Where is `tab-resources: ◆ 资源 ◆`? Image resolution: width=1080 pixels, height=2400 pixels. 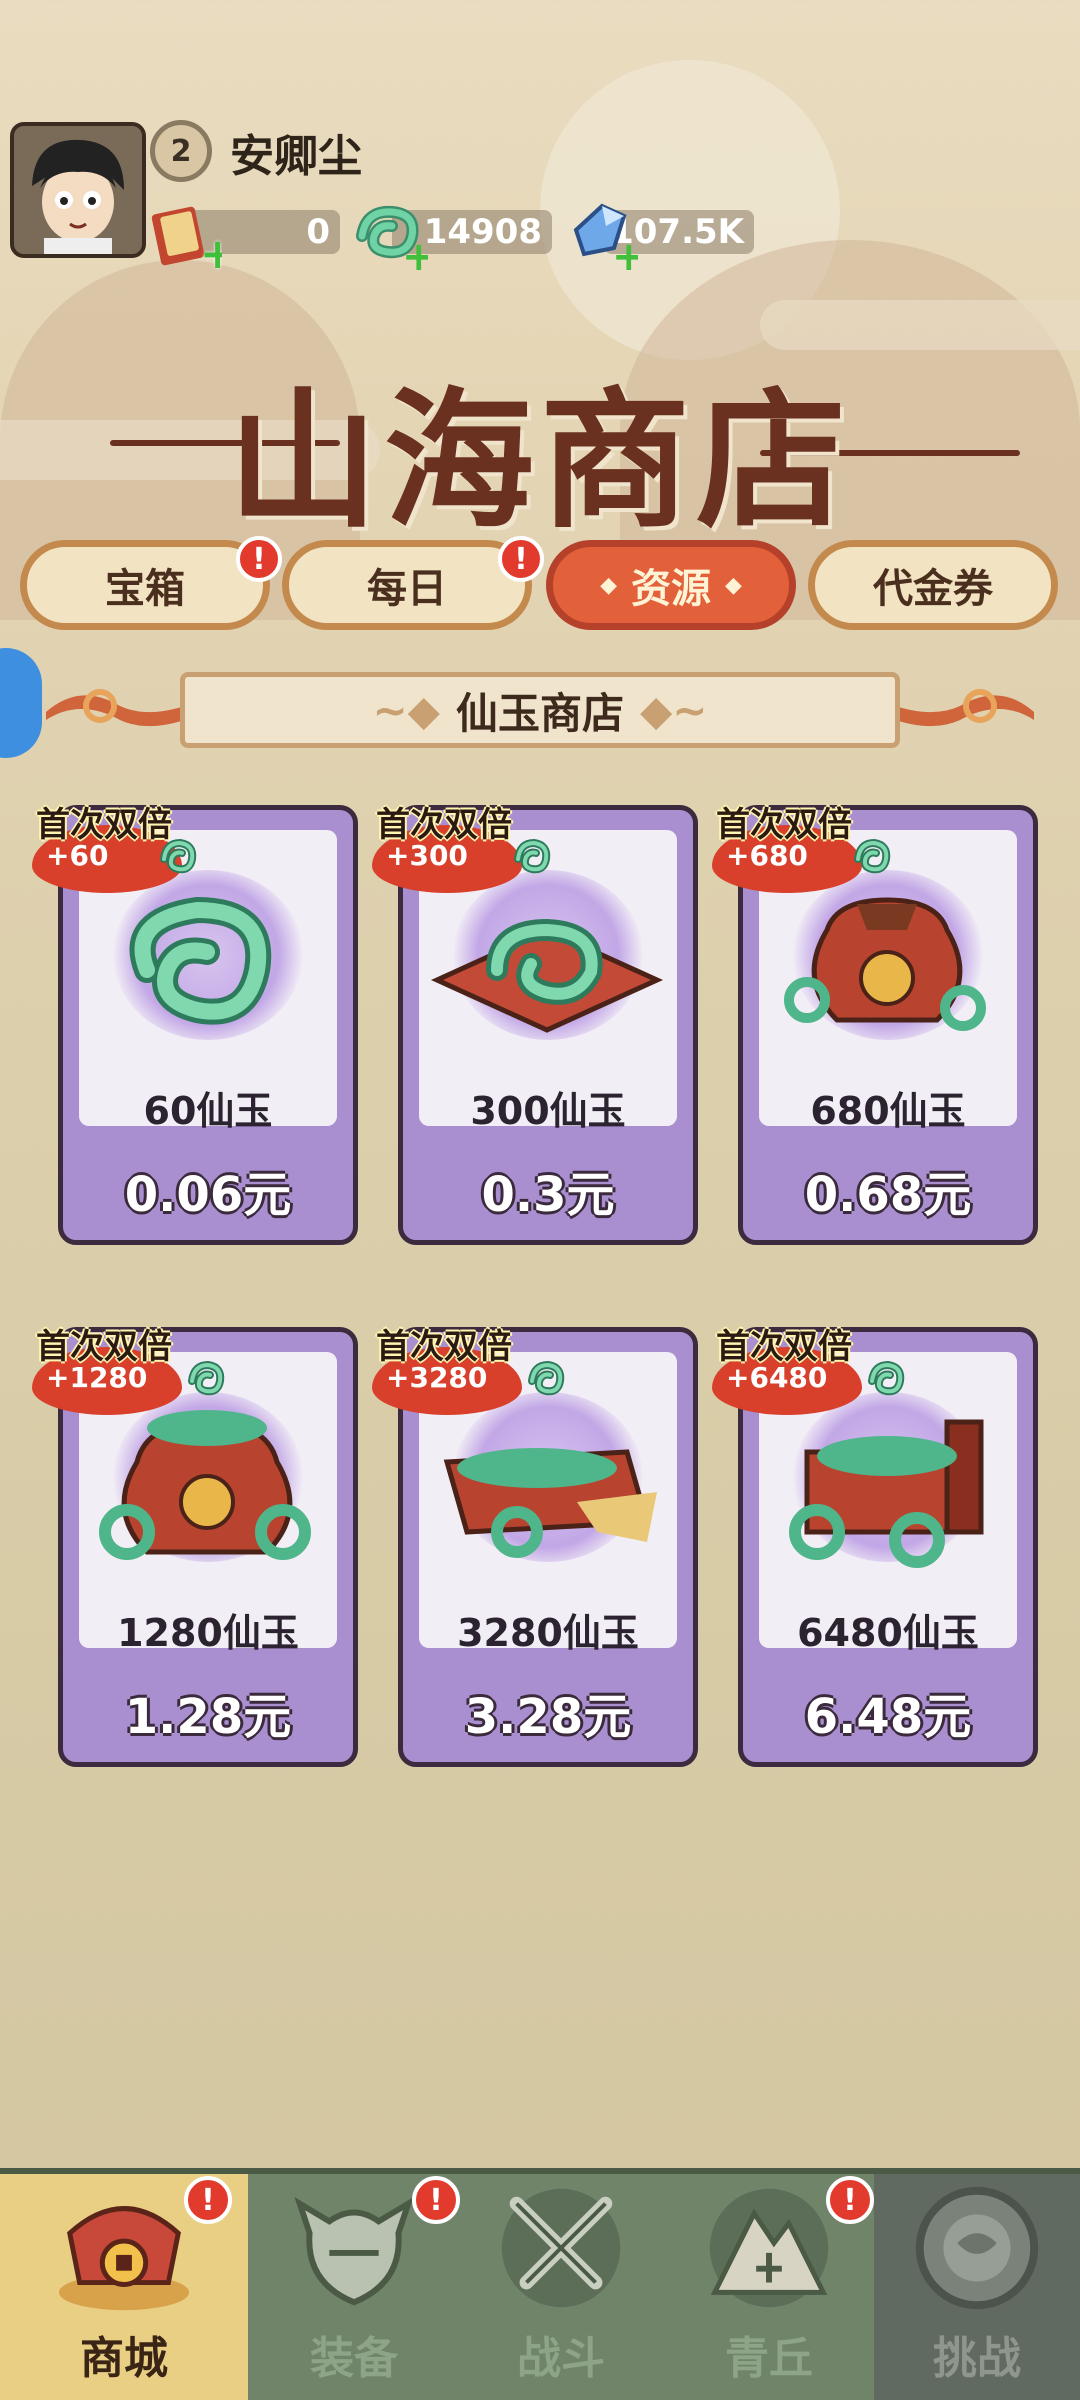
tab-resources: ◆ 资源 ◆ is located at coordinates (671, 585).